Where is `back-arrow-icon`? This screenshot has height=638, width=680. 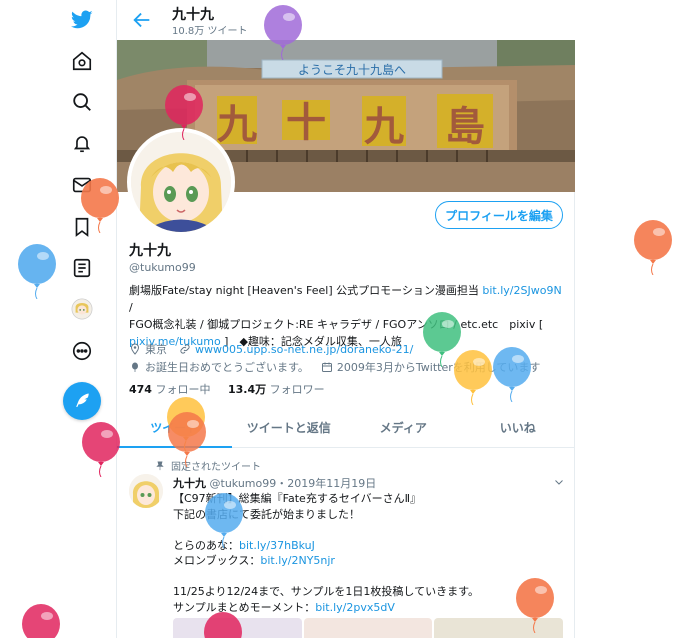 back-arrow-icon is located at coordinates (142, 20).